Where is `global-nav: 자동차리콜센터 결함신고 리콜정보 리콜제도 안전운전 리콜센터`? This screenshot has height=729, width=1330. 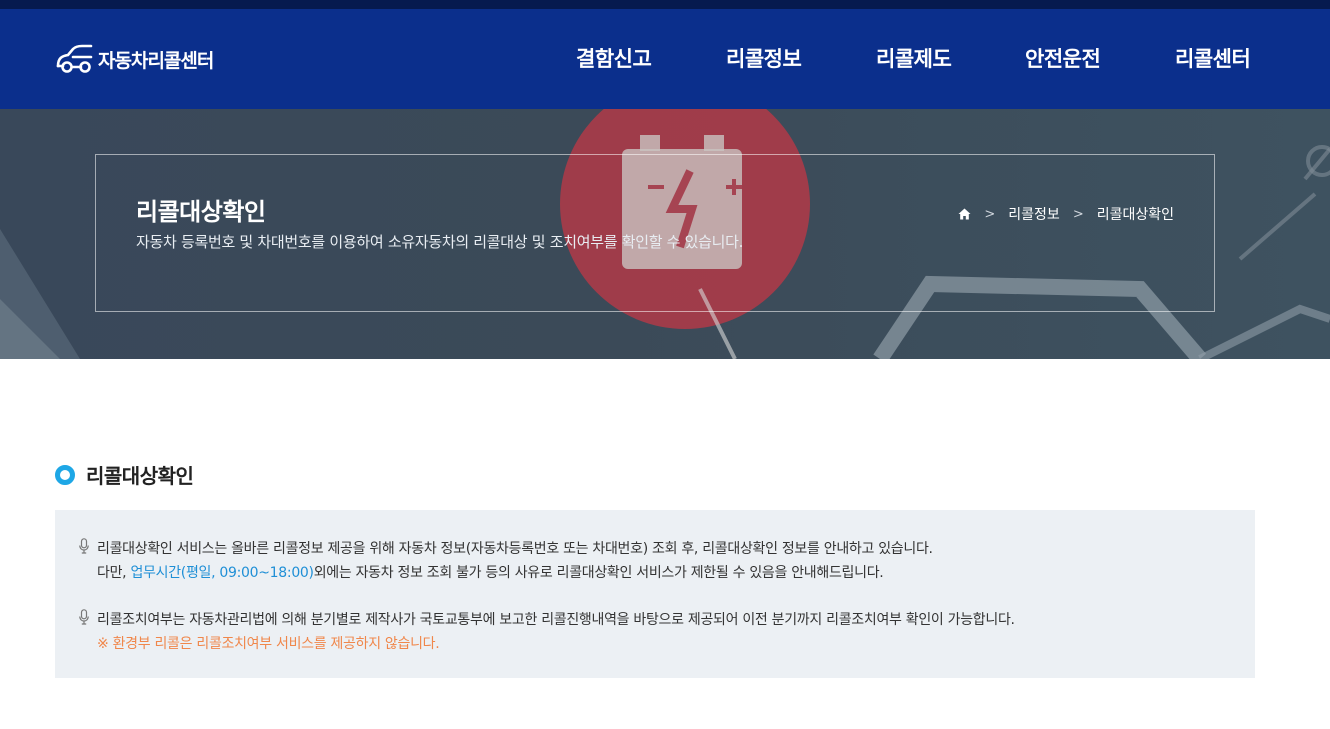
global-nav: 자동차리콜센터 결함신고 리콜정보 리콜제도 안전운전 리콜센터 is located at coordinates (665, 59).